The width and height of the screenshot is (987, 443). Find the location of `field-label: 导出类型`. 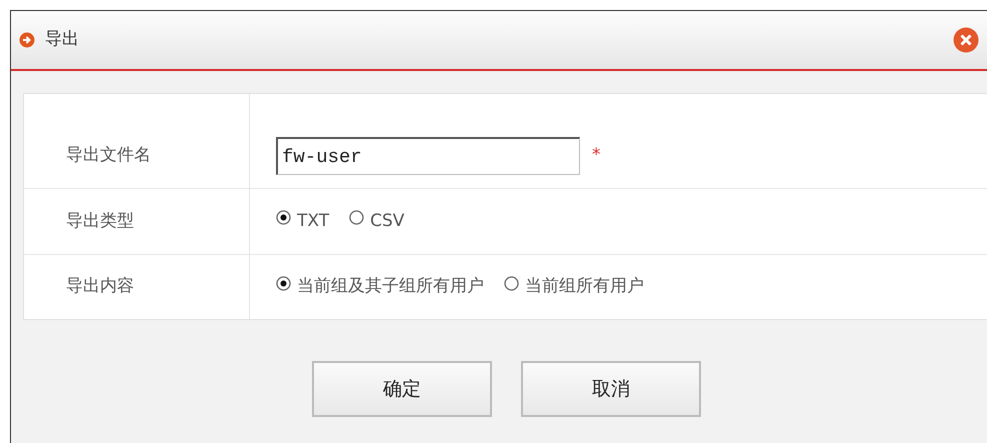

field-label: 导出类型 is located at coordinates (100, 221).